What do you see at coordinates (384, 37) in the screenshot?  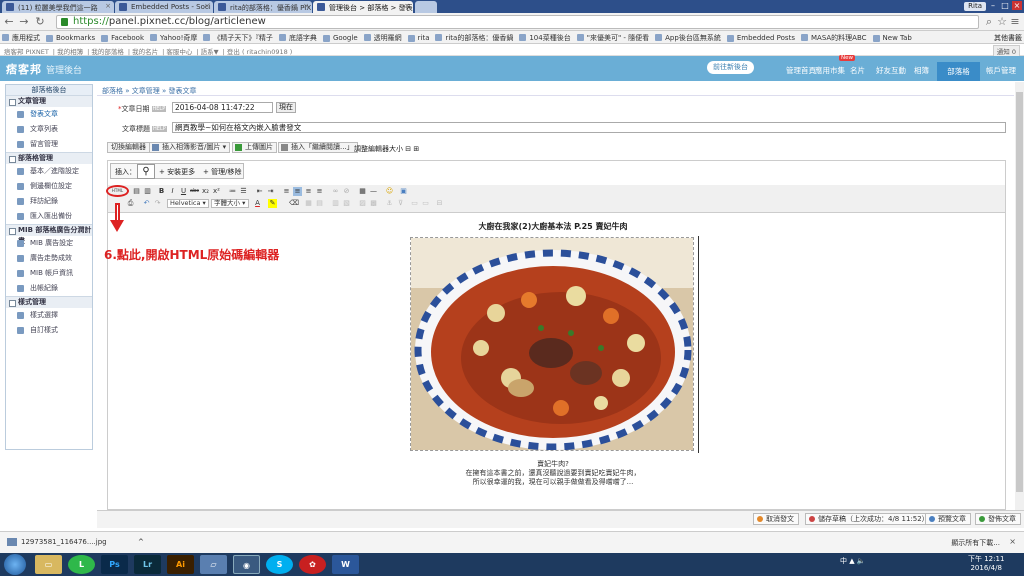 I see `bookmark: 透明羅網` at bounding box center [384, 37].